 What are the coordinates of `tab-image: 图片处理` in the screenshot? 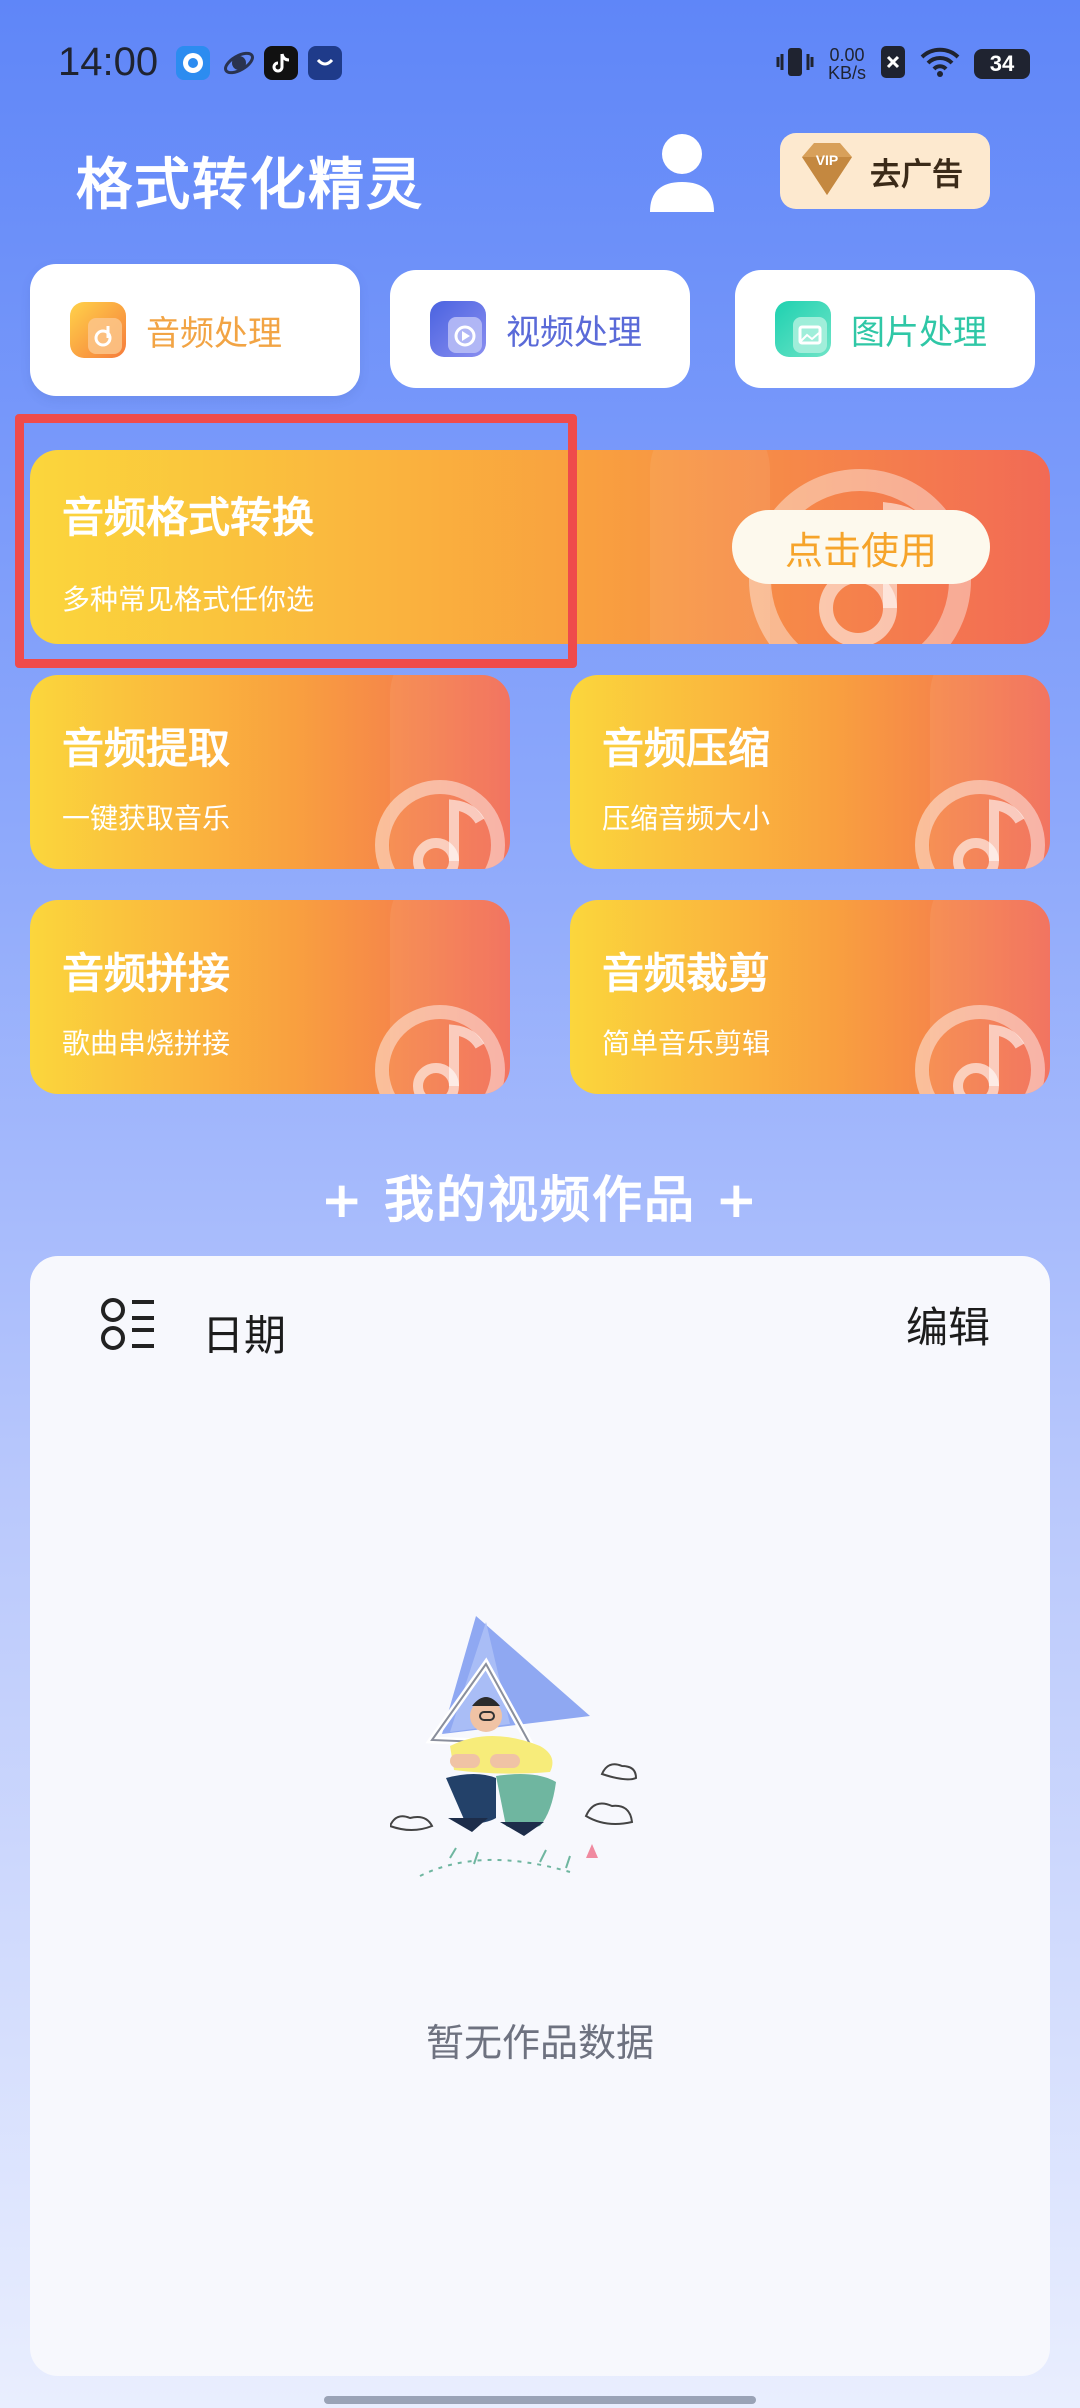 It's located at (885, 329).